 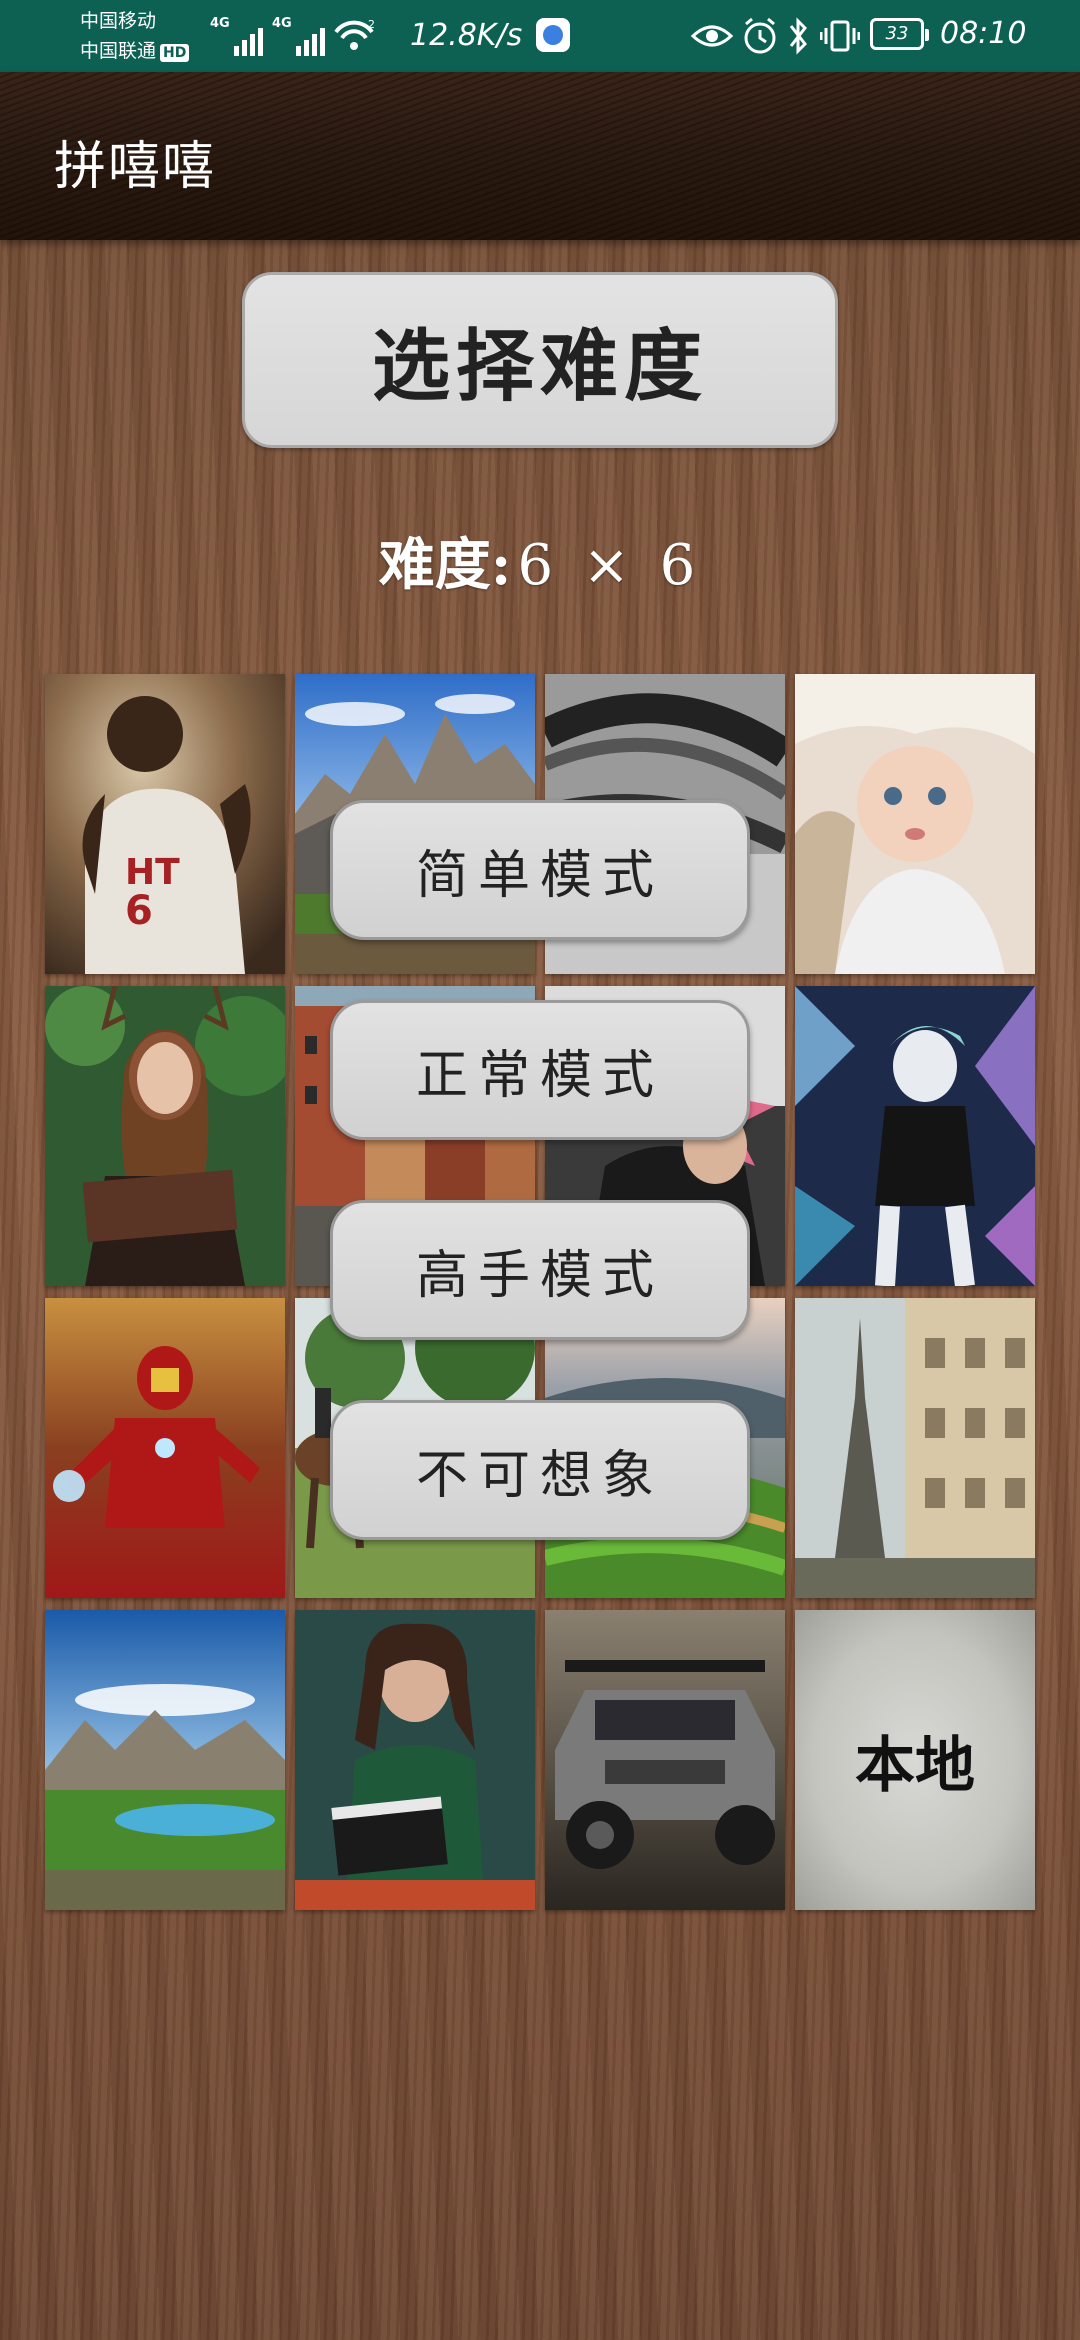 What do you see at coordinates (135, 36) in the screenshot?
I see `carrier-info: 中国移动 中国联通 HD` at bounding box center [135, 36].